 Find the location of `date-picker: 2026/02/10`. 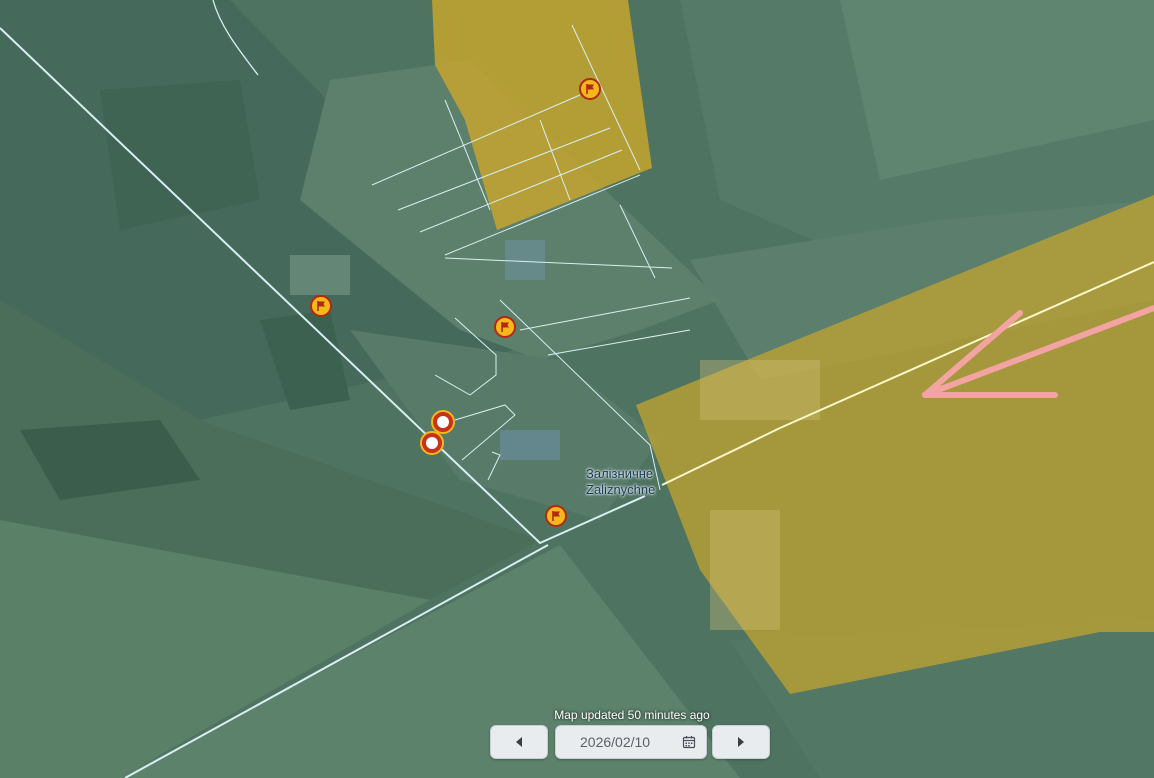

date-picker: 2026/02/10 is located at coordinates (631, 742).